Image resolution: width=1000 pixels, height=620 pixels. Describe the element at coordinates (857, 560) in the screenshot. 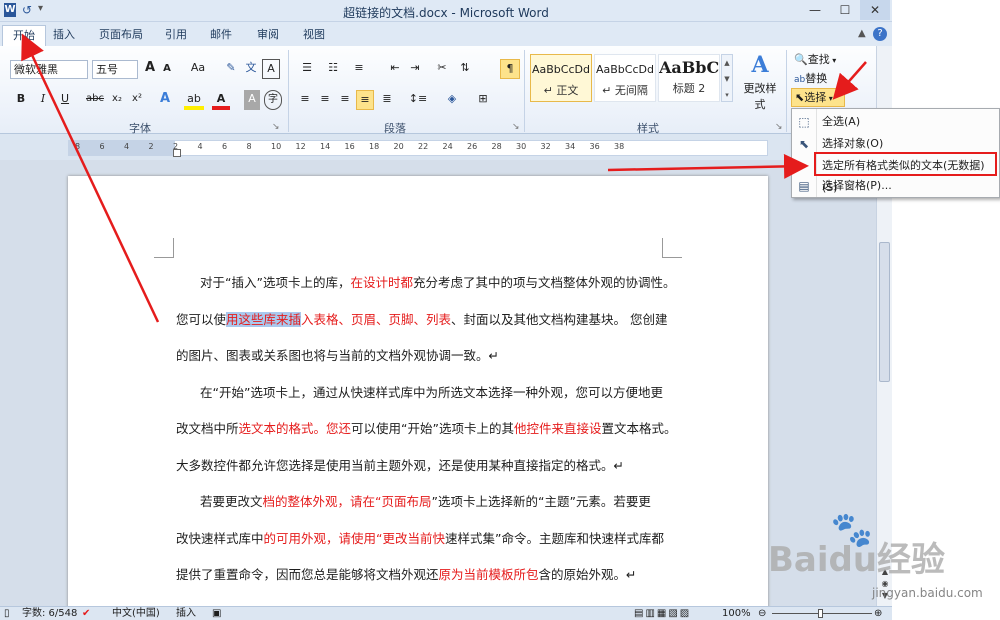

I see `watermark-brand: Baidu经验` at that location.